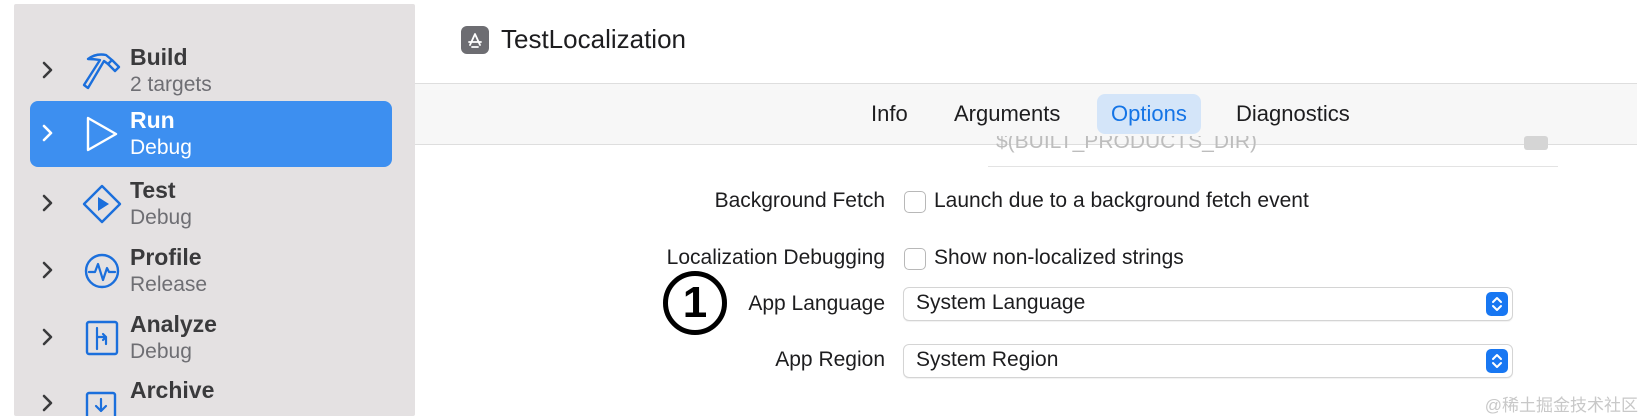 The image size is (1650, 420). Describe the element at coordinates (1293, 114) in the screenshot. I see `tab-diagnostics: Diagnostics` at that location.